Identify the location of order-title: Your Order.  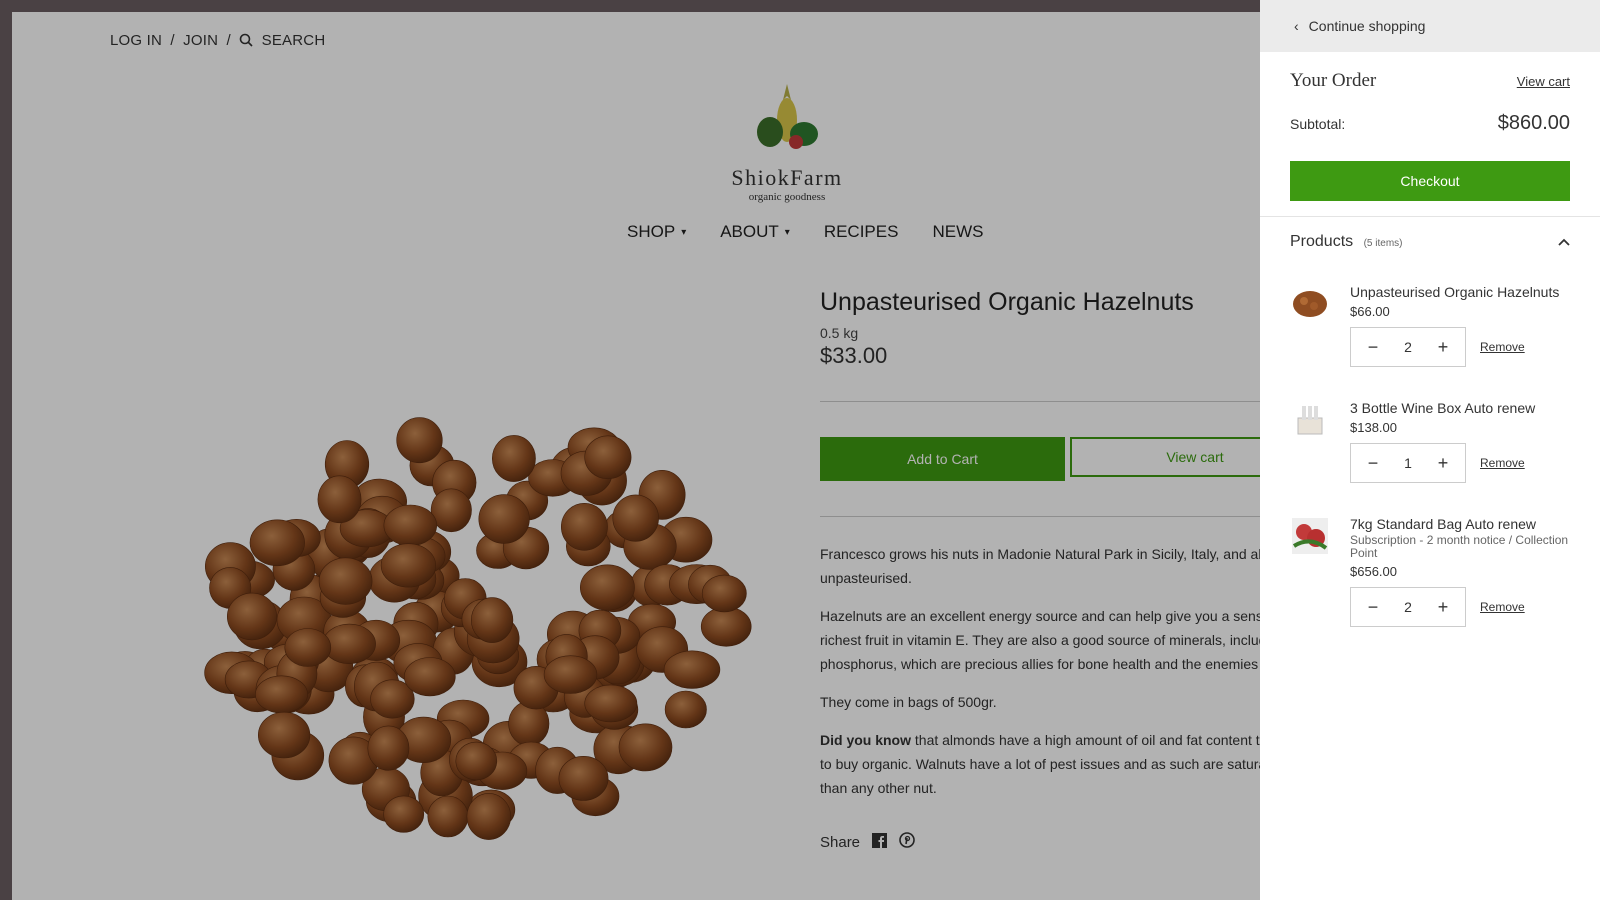
(1333, 80).